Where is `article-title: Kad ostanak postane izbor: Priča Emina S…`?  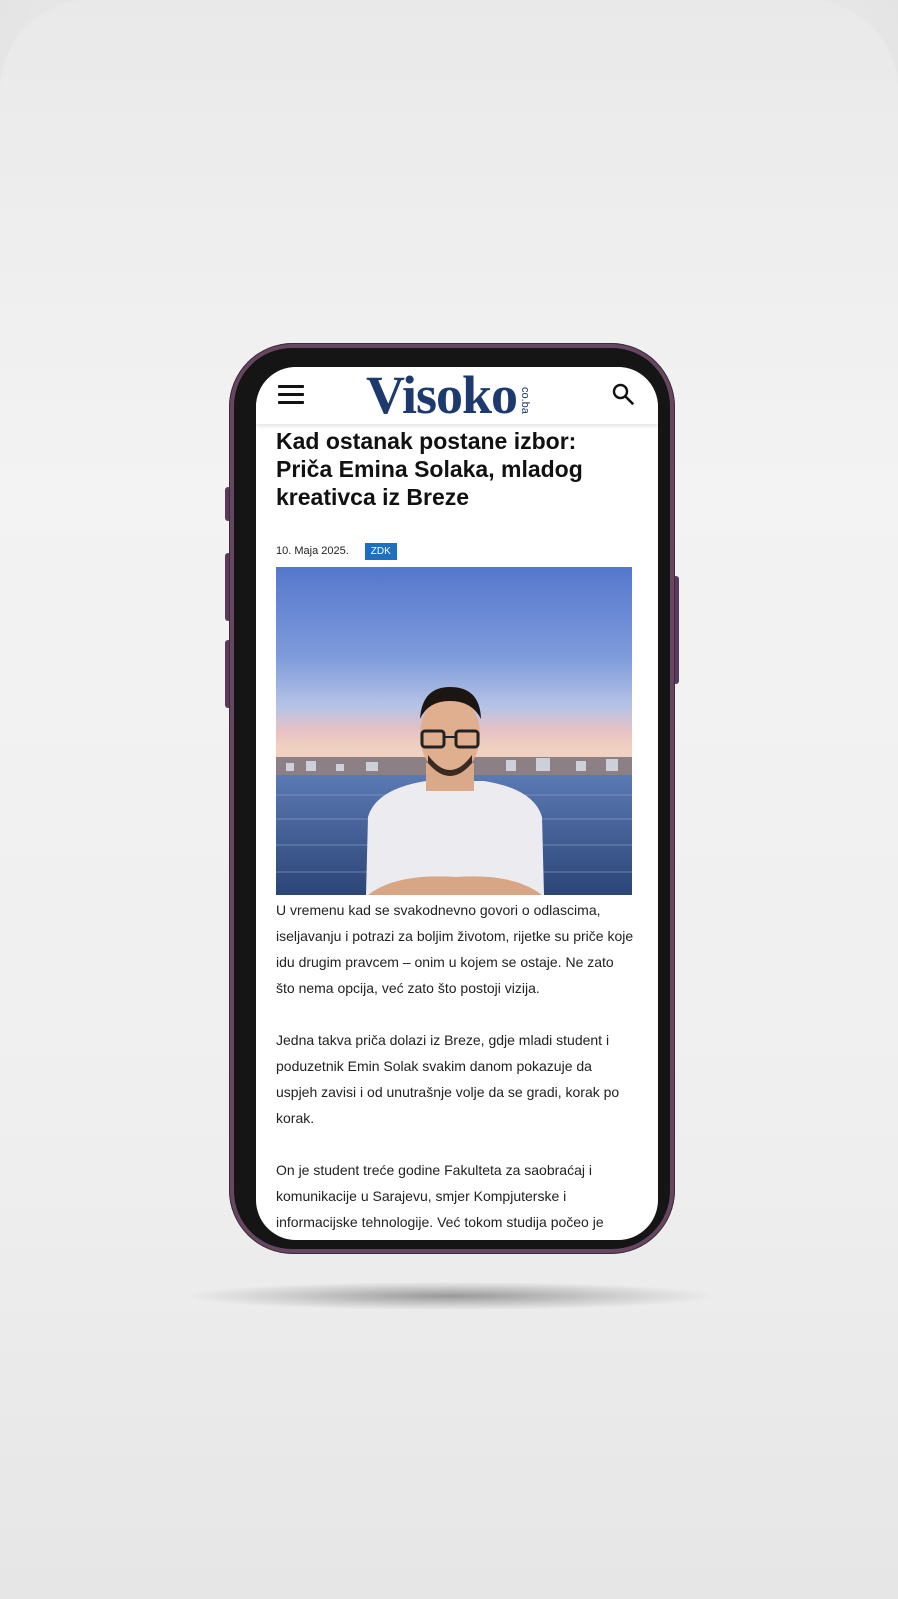 article-title: Kad ostanak postane izbor: Priča Emina S… is located at coordinates (429, 469).